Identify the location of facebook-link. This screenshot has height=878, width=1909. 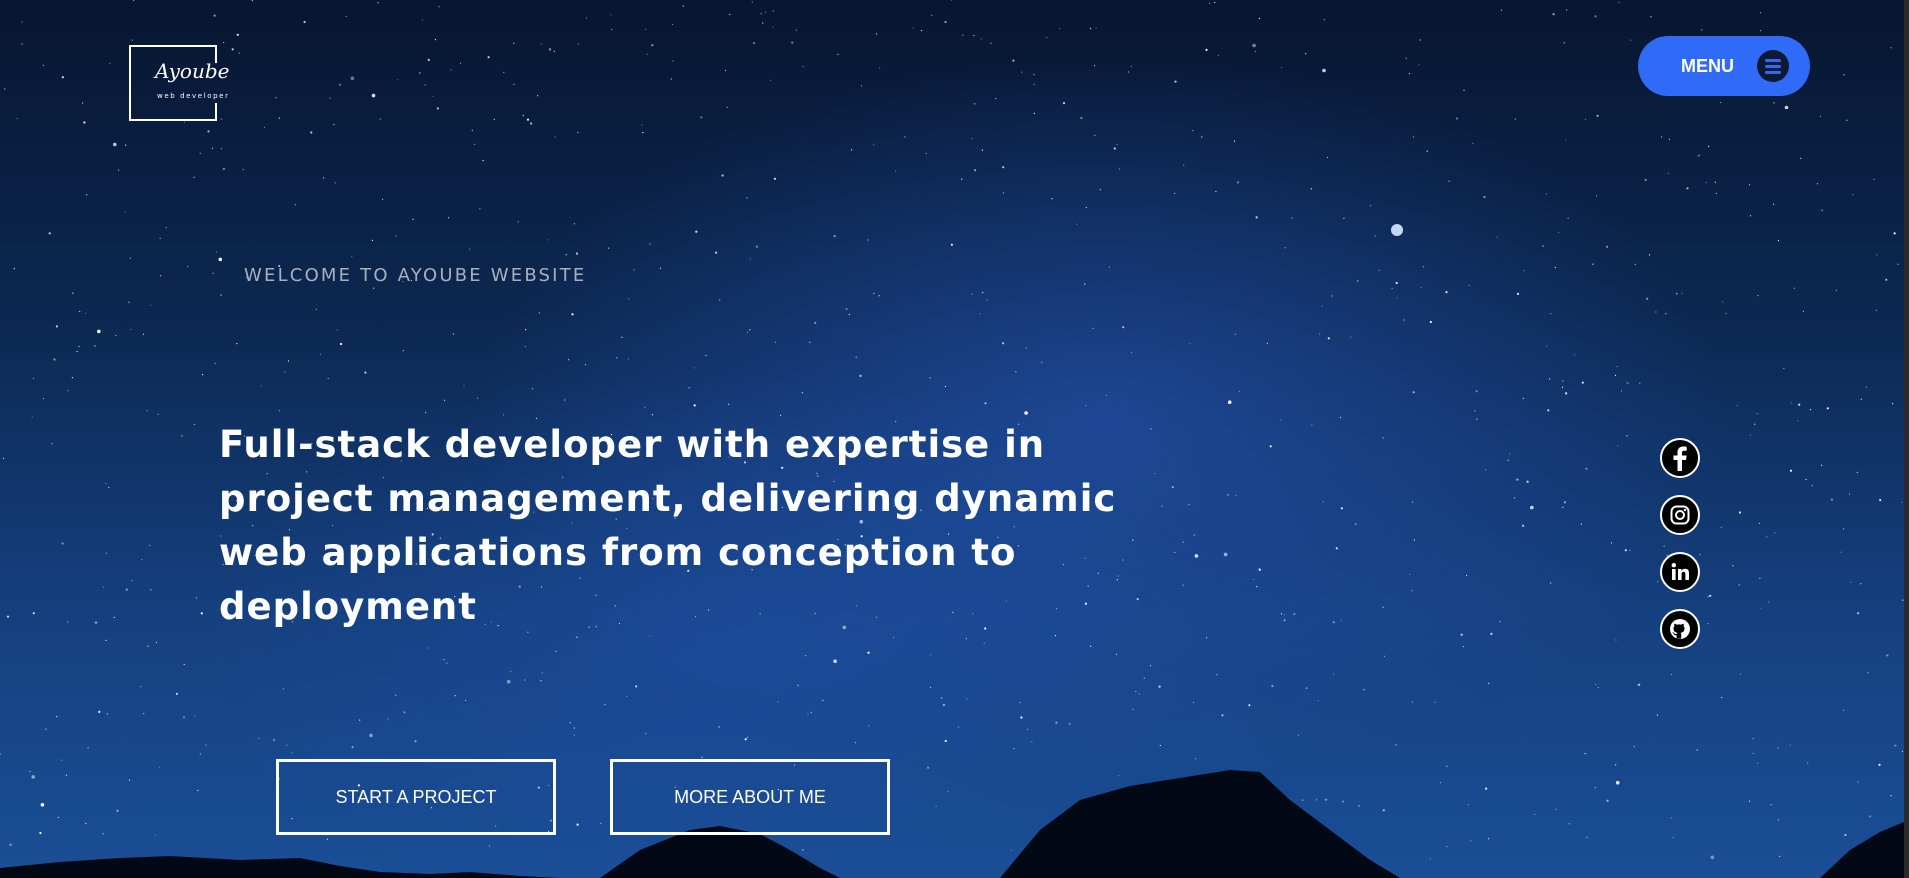
(1680, 458).